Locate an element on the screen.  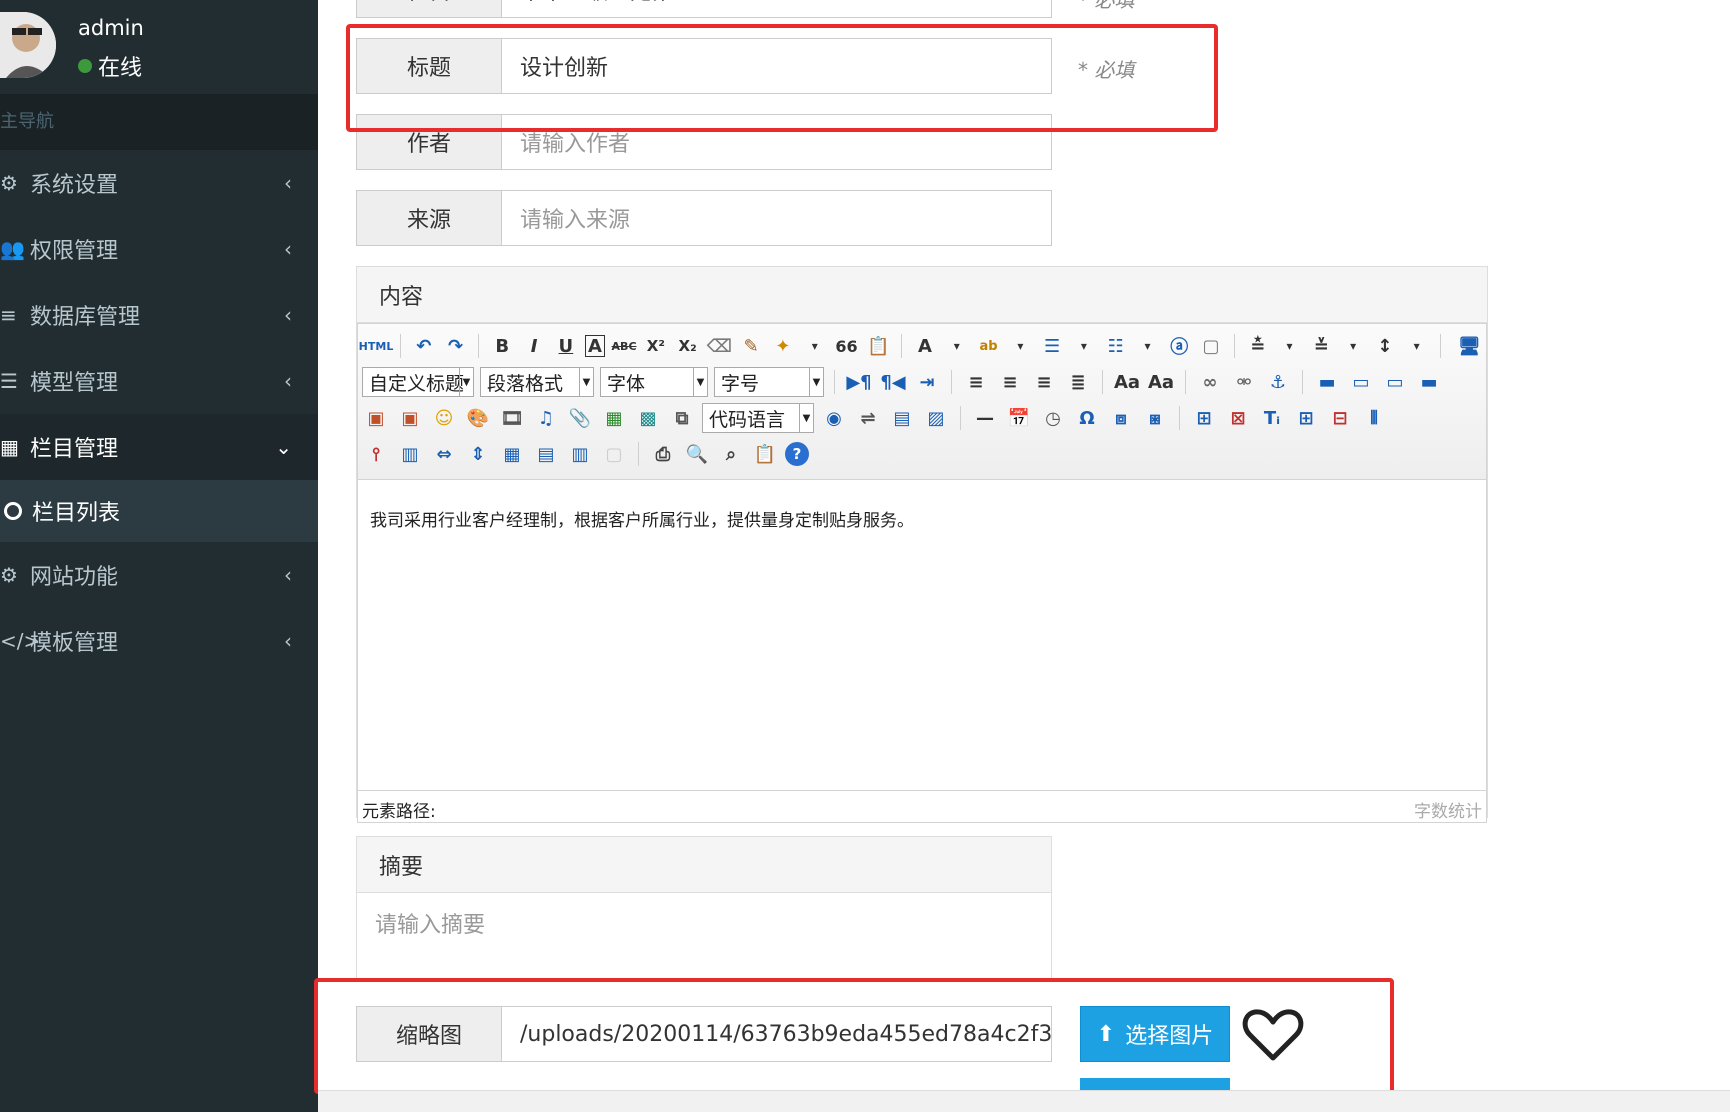
delete-row-icon: ⊟ is located at coordinates (1340, 418).